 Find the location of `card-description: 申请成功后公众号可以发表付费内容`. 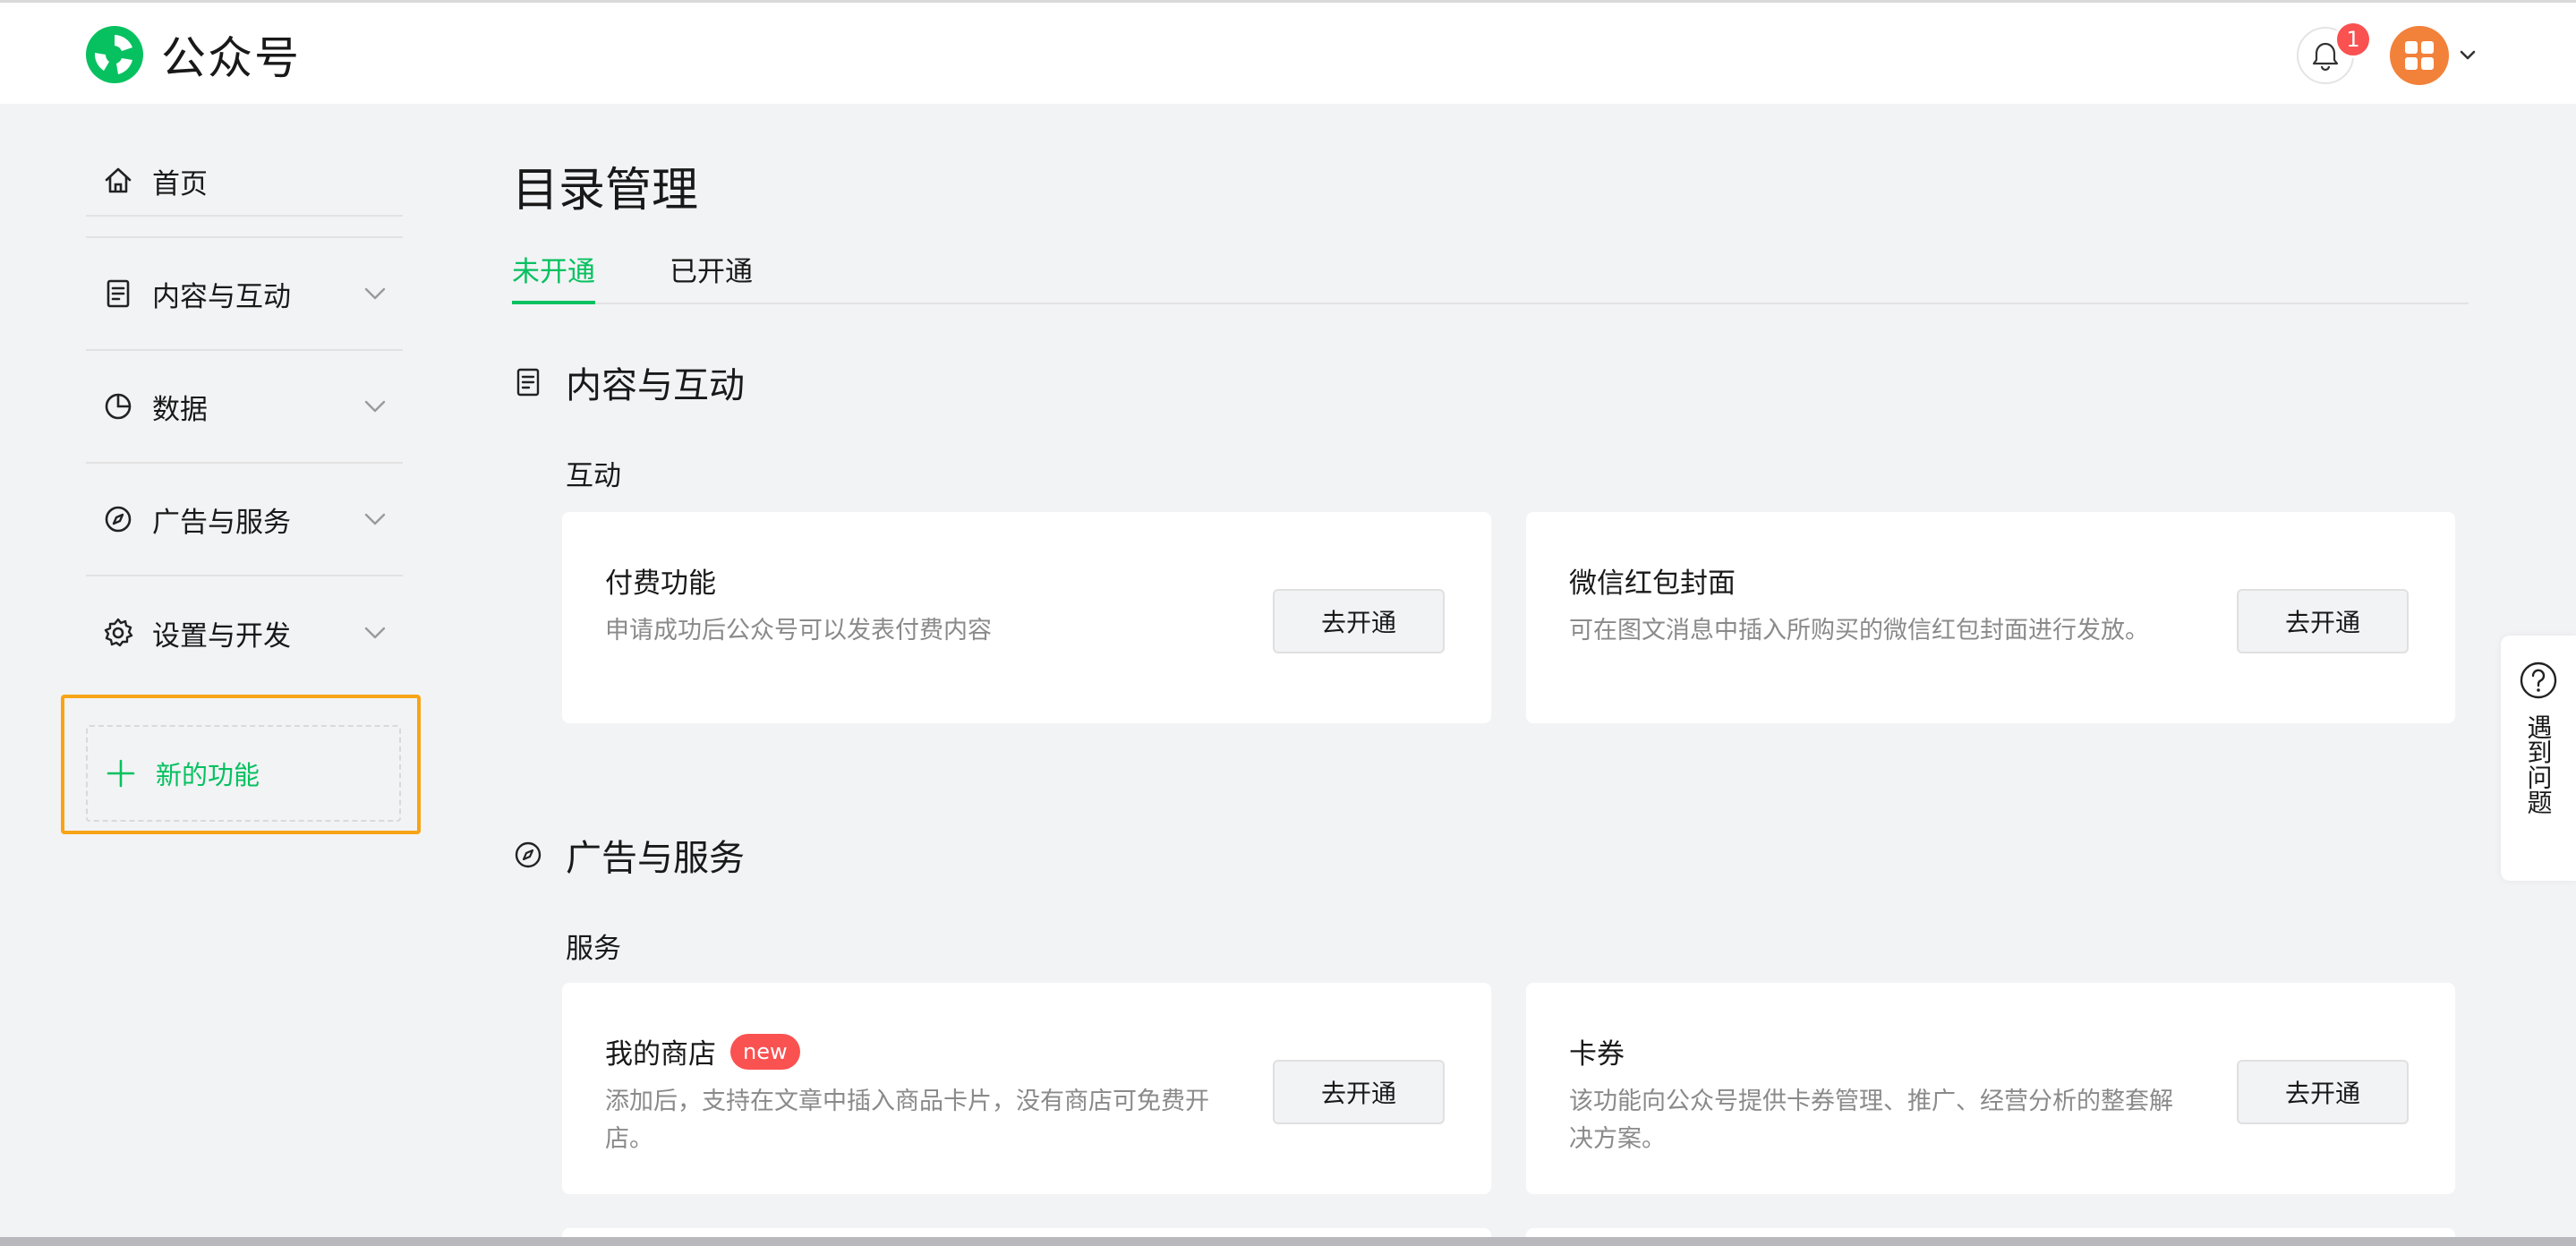

card-description: 申请成功后公众号可以发表付费内容 is located at coordinates (798, 630).